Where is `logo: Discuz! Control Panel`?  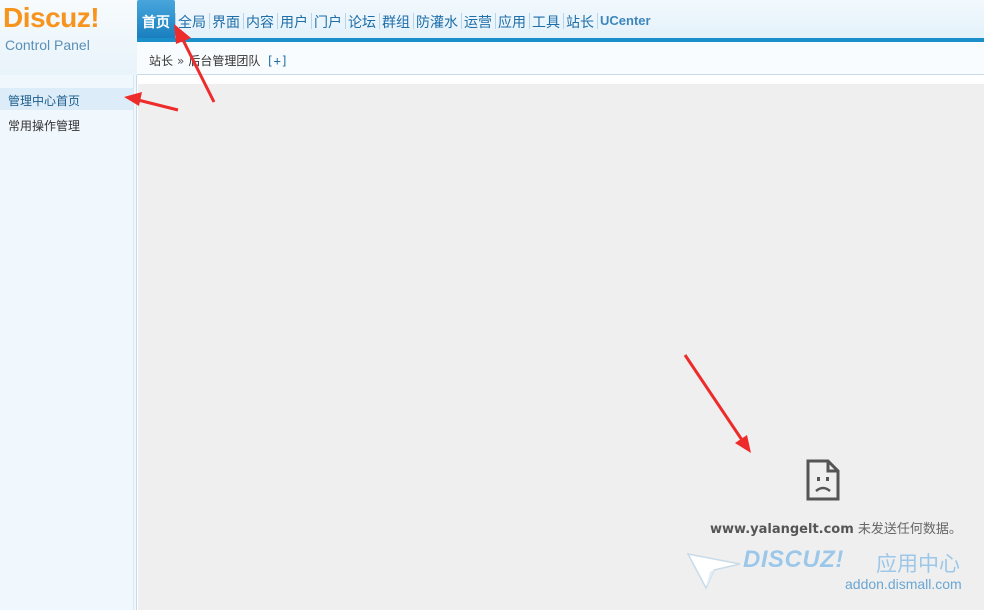
logo: Discuz! Control Panel is located at coordinates (68, 37).